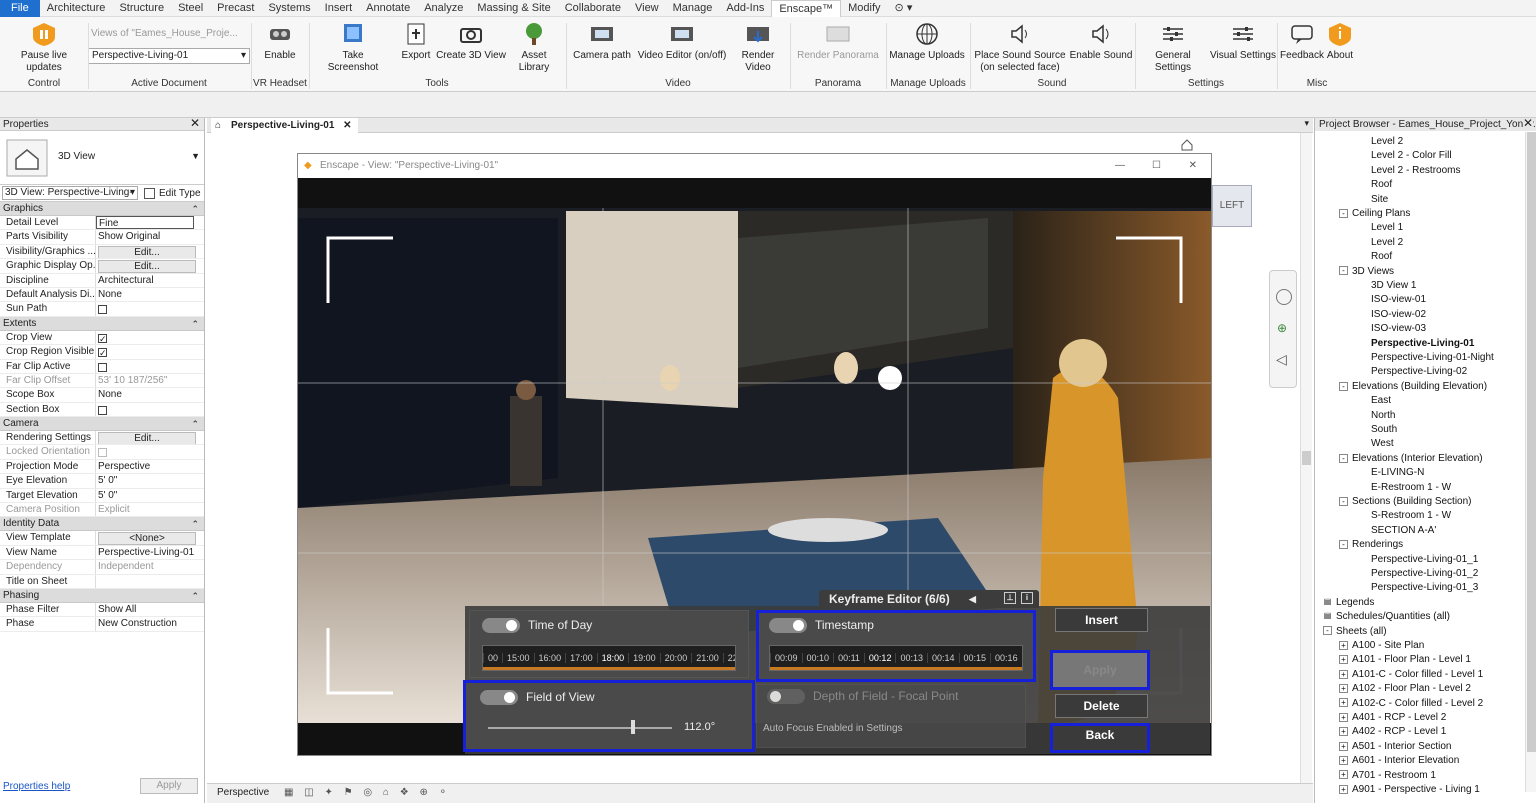  I want to click on viewcube: LEFT, so click(1232, 206).